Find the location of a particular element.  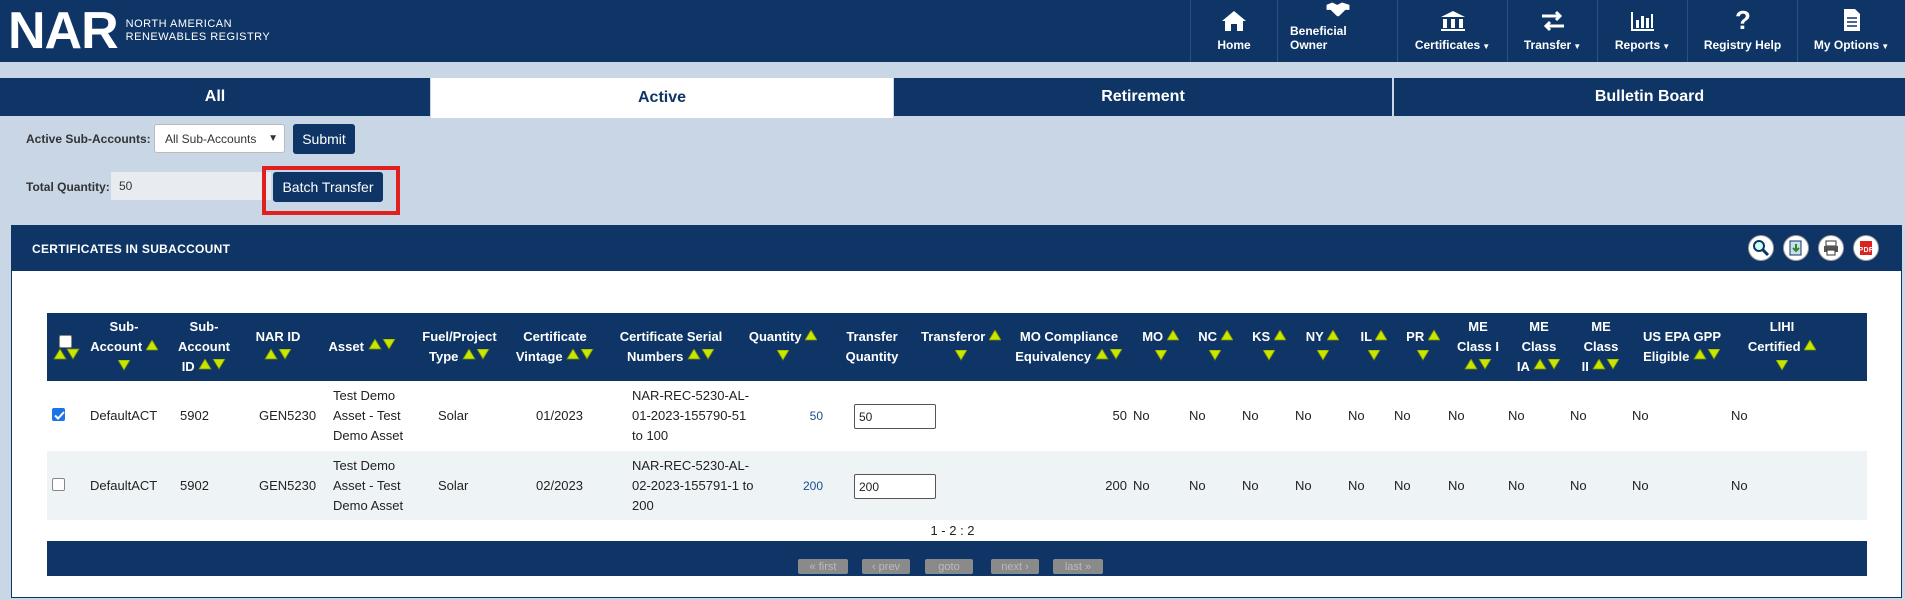

cell-me-class-i: No is located at coordinates (1456, 485).